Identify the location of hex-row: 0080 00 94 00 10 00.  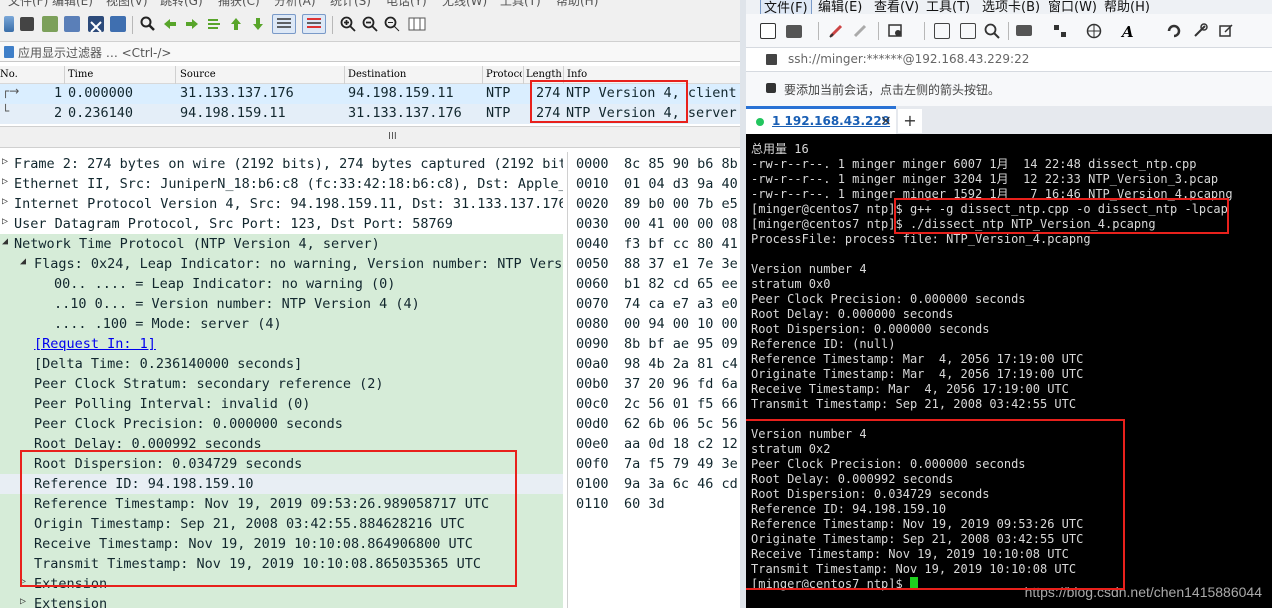
(654, 325).